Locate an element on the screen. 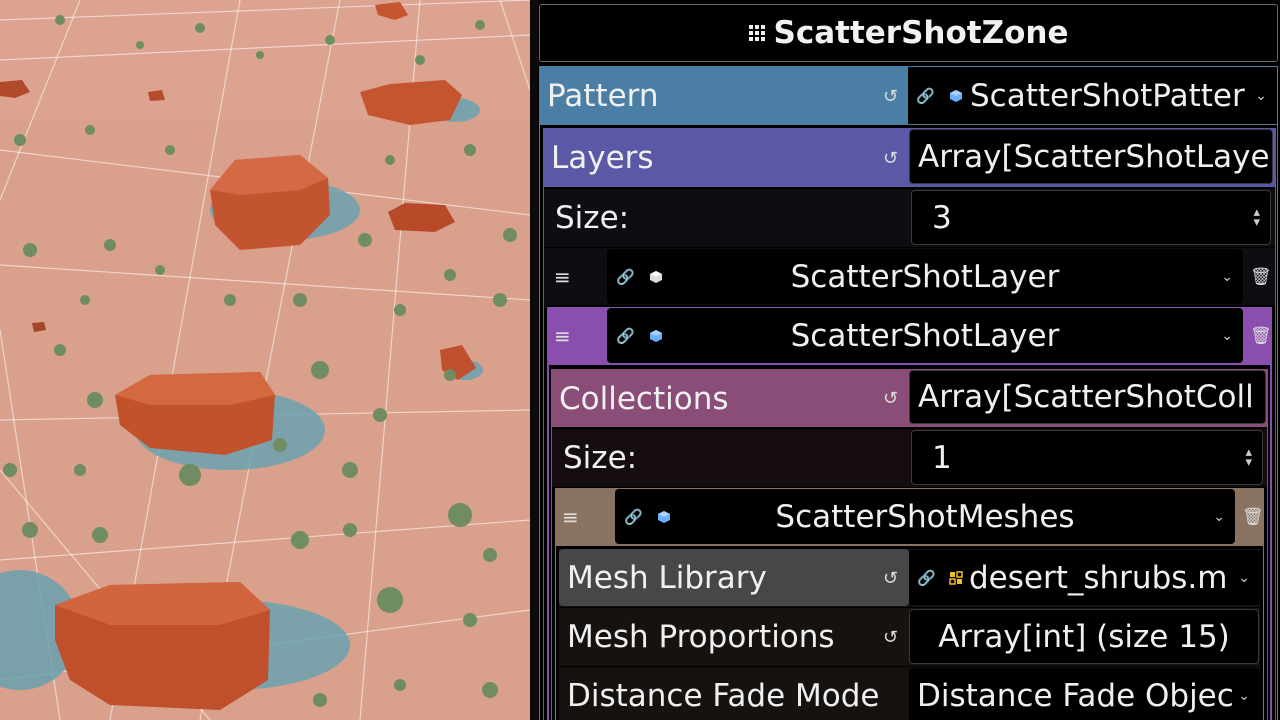 Image resolution: width=1280 pixels, height=720 pixels. property-label: Distance Fade Mode is located at coordinates (723, 696).